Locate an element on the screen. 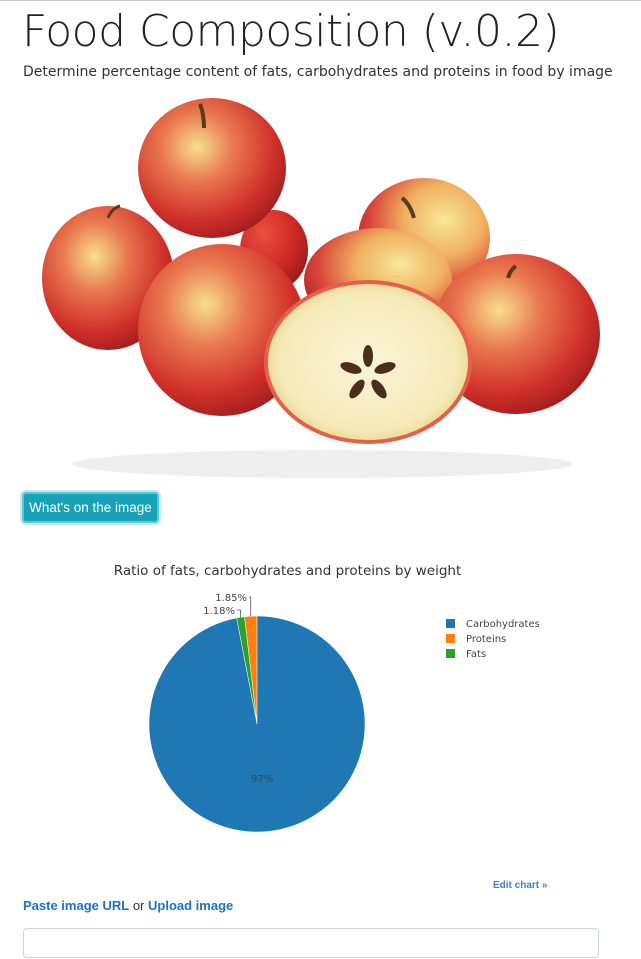 The image size is (641, 959). image-source-line: Paste image URL or Upload image is located at coordinates (128, 905).